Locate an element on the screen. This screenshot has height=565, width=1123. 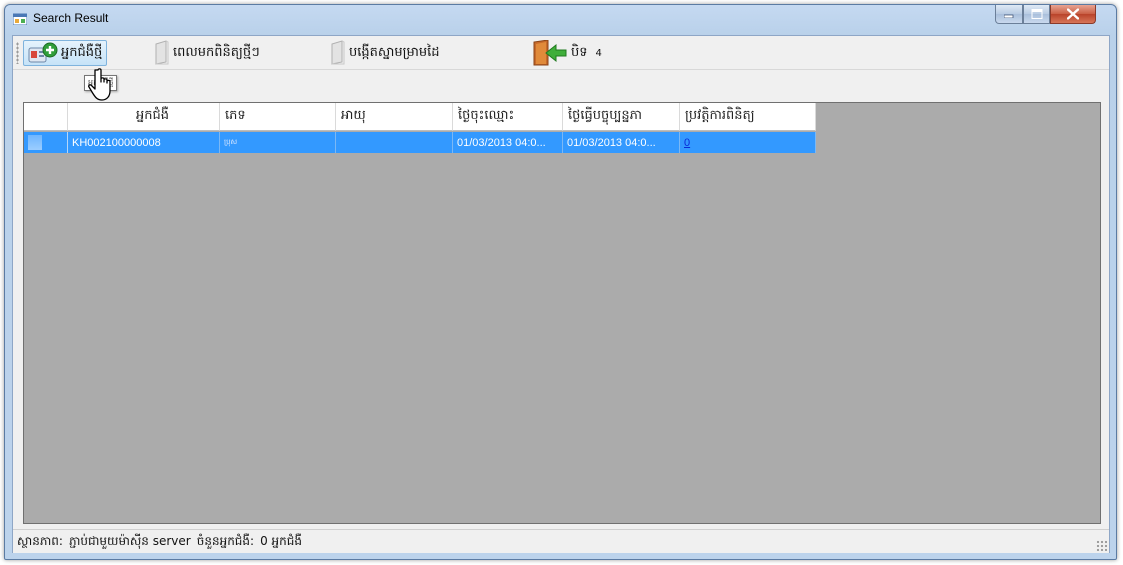
maximize-icon is located at coordinates (1036, 14).